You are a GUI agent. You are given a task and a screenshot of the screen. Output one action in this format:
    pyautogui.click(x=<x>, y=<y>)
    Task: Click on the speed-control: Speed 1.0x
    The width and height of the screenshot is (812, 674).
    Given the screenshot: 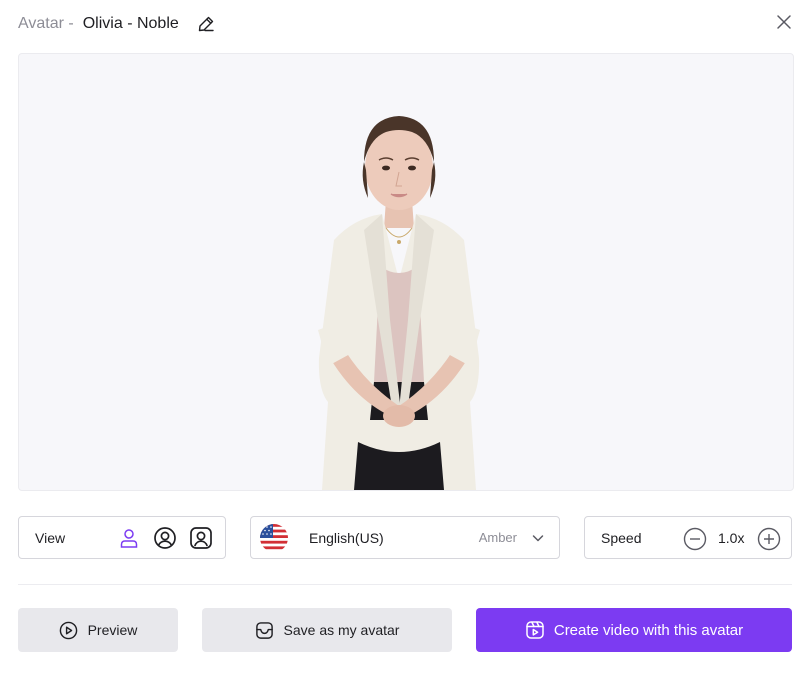 What is the action you would take?
    pyautogui.click(x=688, y=537)
    